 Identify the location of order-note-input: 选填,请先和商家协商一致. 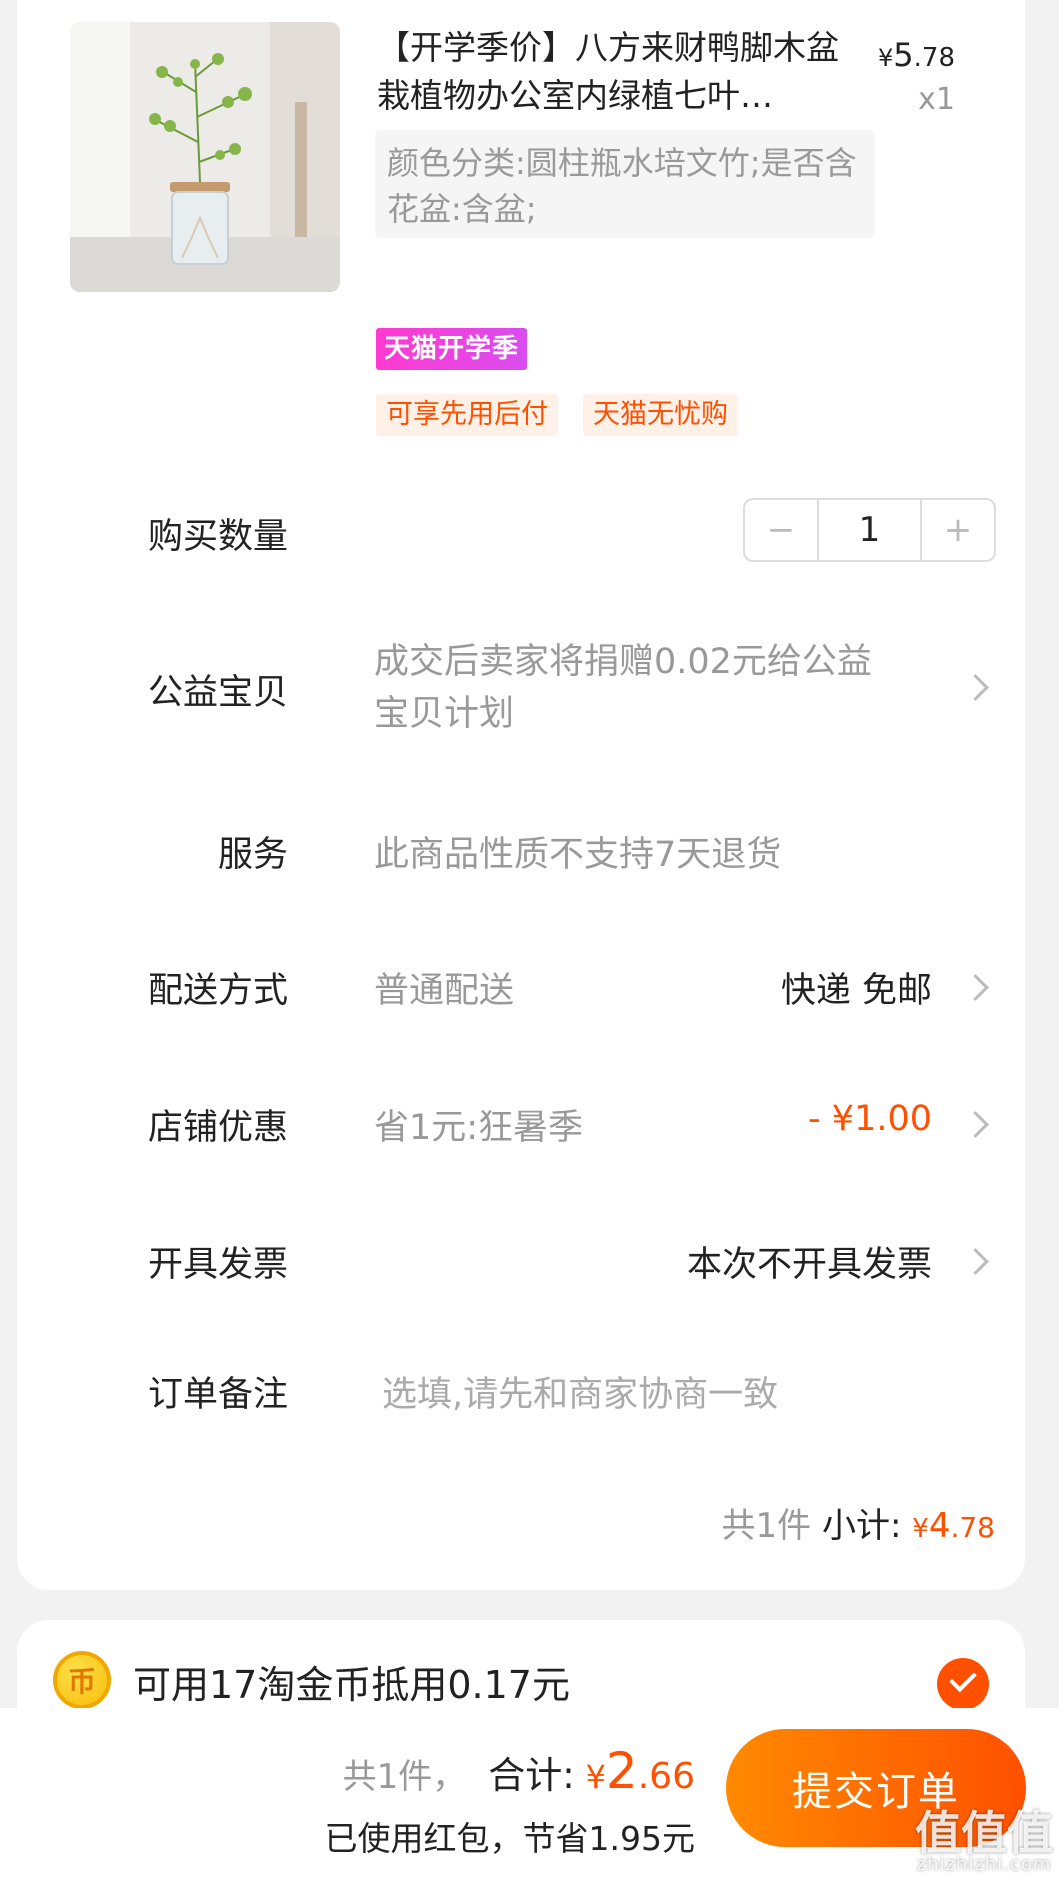
(580, 1391).